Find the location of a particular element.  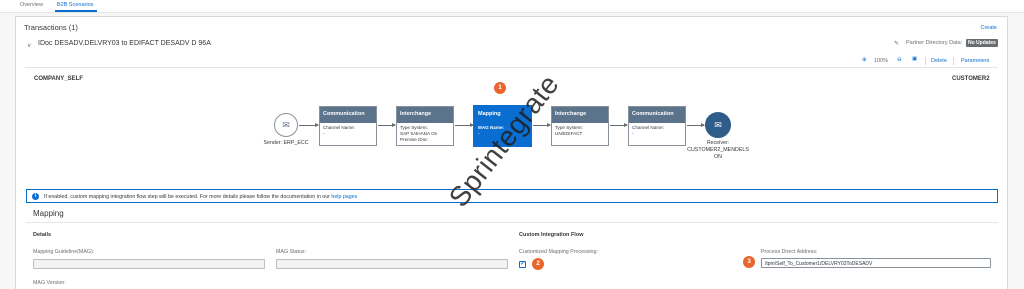

tab-b2b-scenarios: B2B Scenarios is located at coordinates (75, 5).